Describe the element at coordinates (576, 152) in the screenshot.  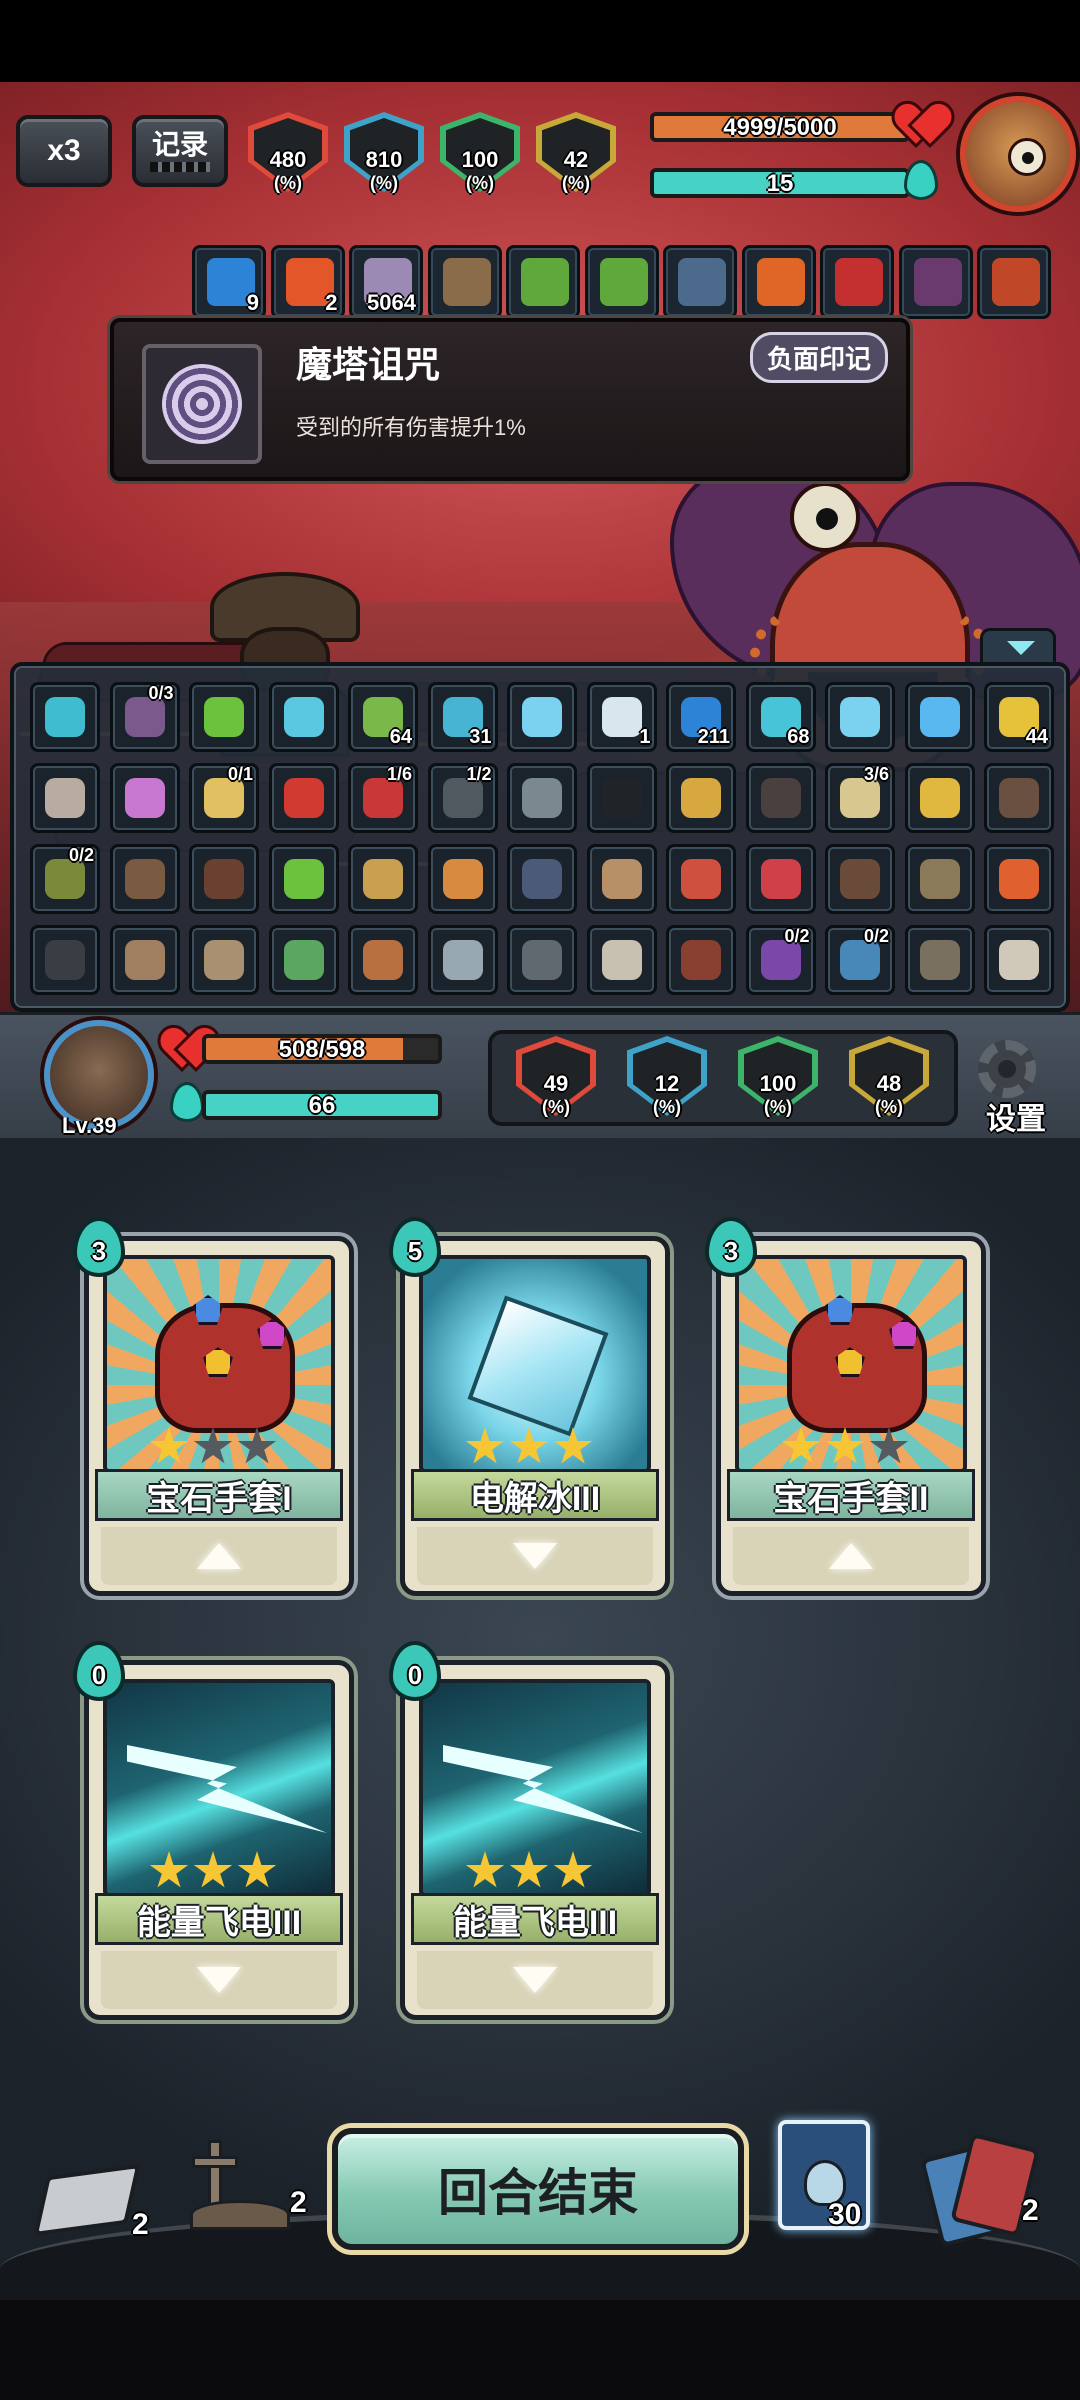
I see `enemy-dodge-stat: 42 (%)` at that location.